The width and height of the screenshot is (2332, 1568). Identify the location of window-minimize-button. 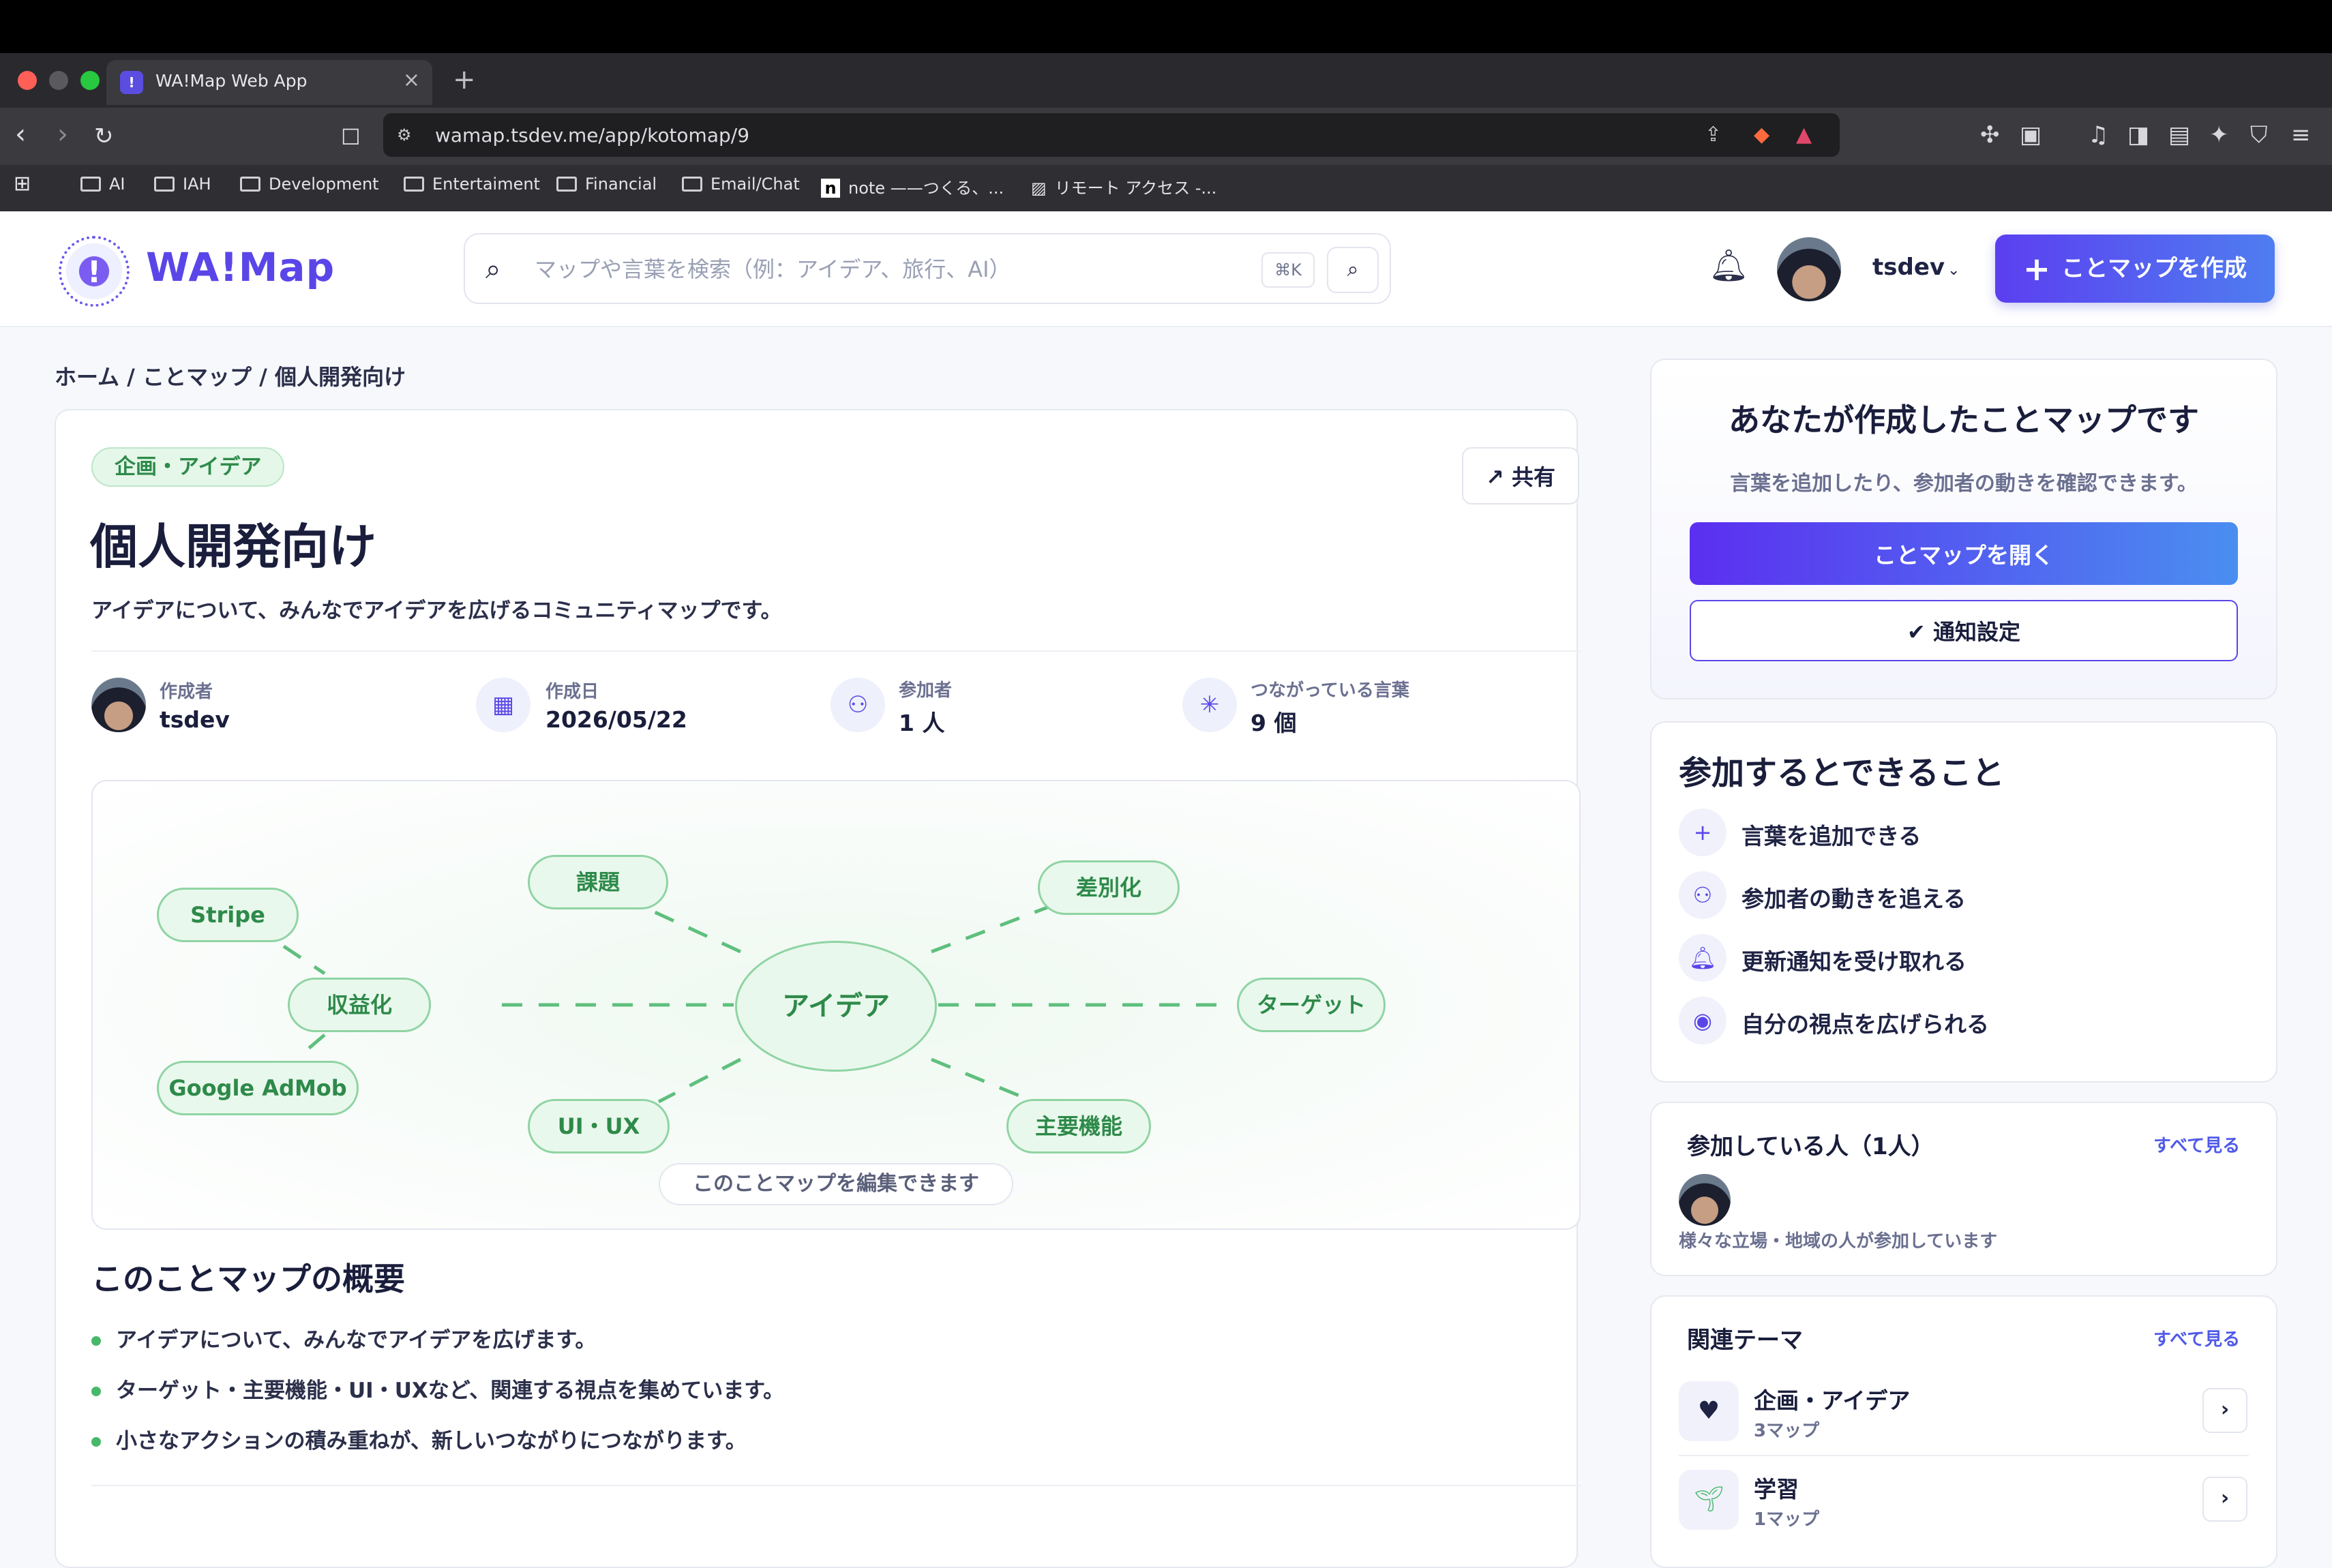
(58, 80).